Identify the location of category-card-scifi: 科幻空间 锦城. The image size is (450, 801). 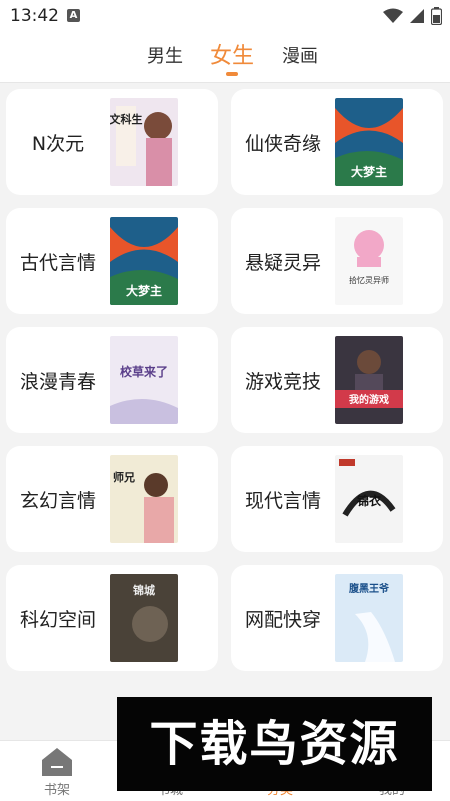
(112, 618).